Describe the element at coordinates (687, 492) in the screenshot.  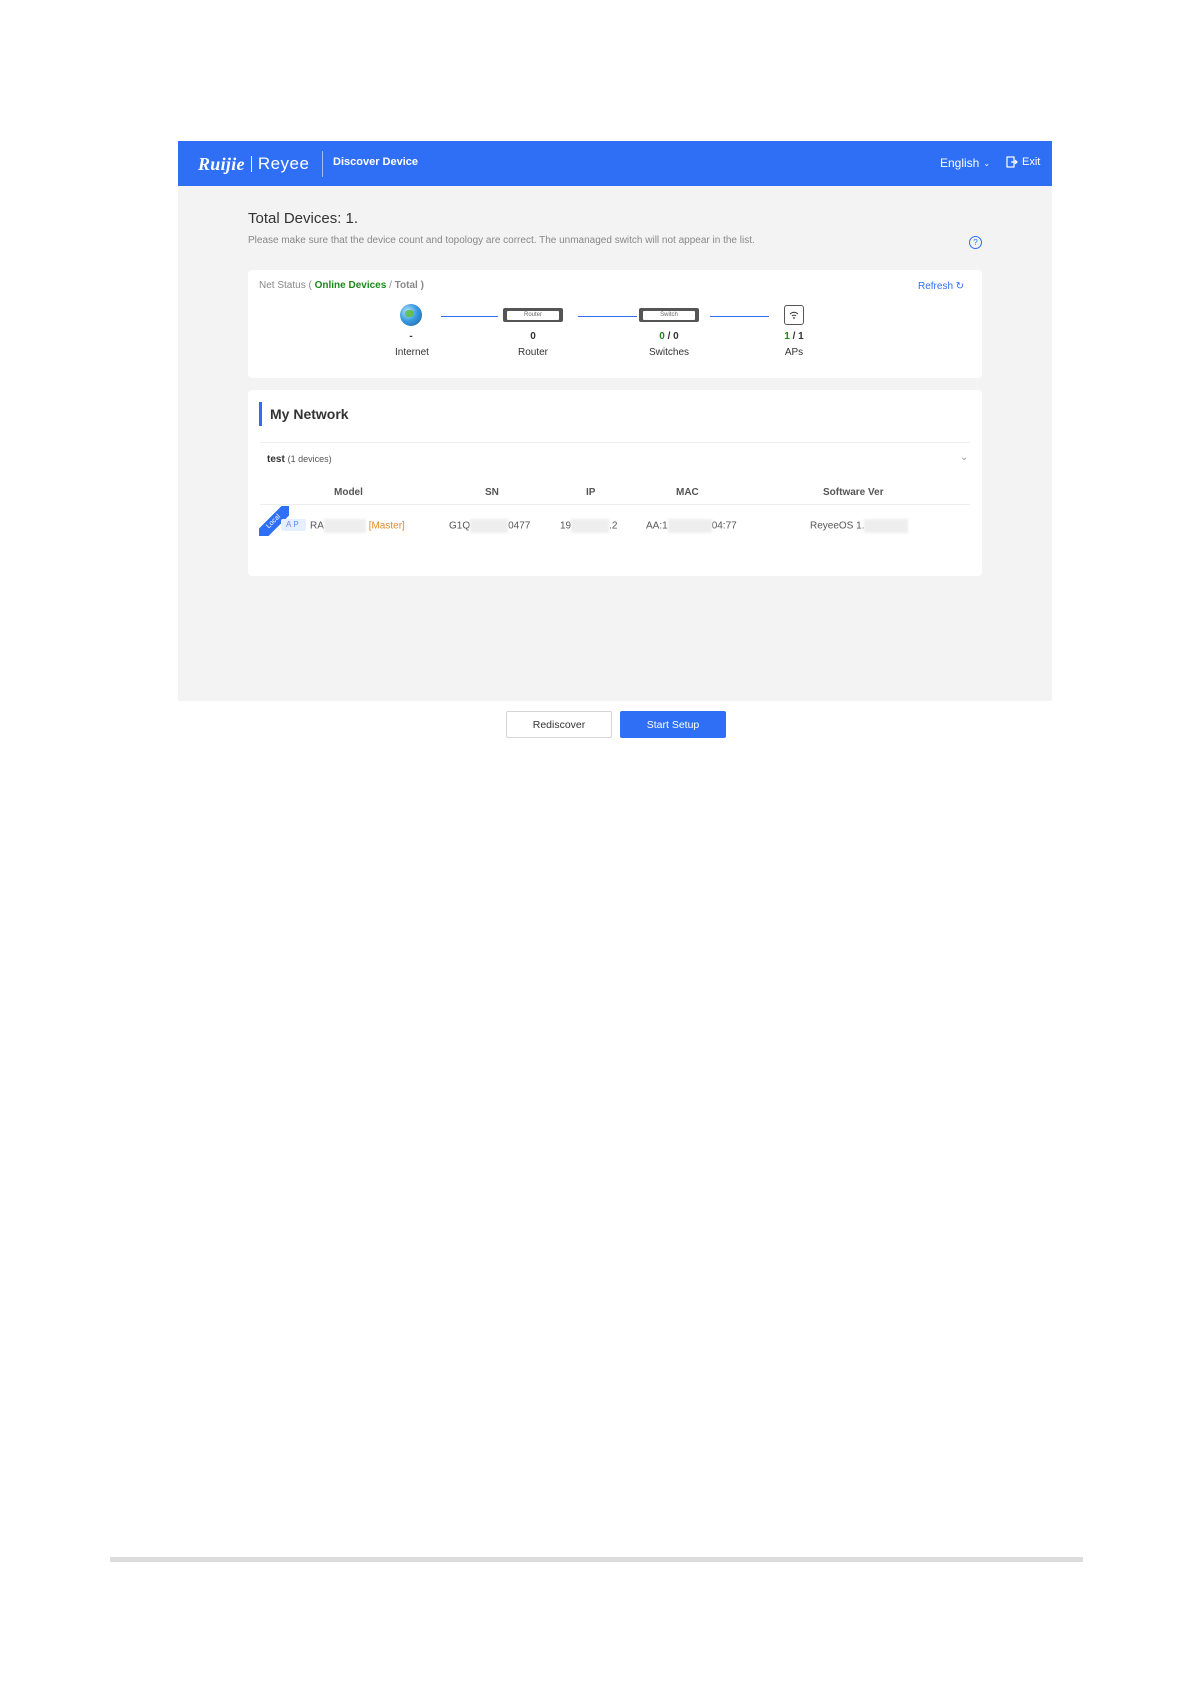
I see `column-header-mac: MAC` at that location.